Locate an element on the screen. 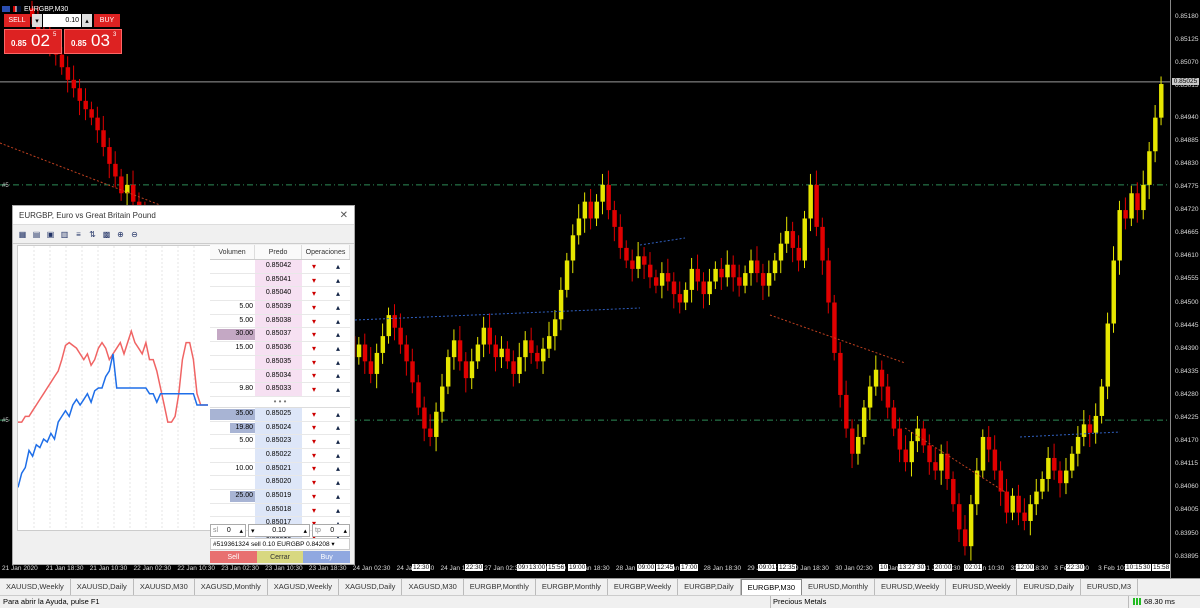  chart-tab: XAGUSD,Weekly is located at coordinates (303, 587).